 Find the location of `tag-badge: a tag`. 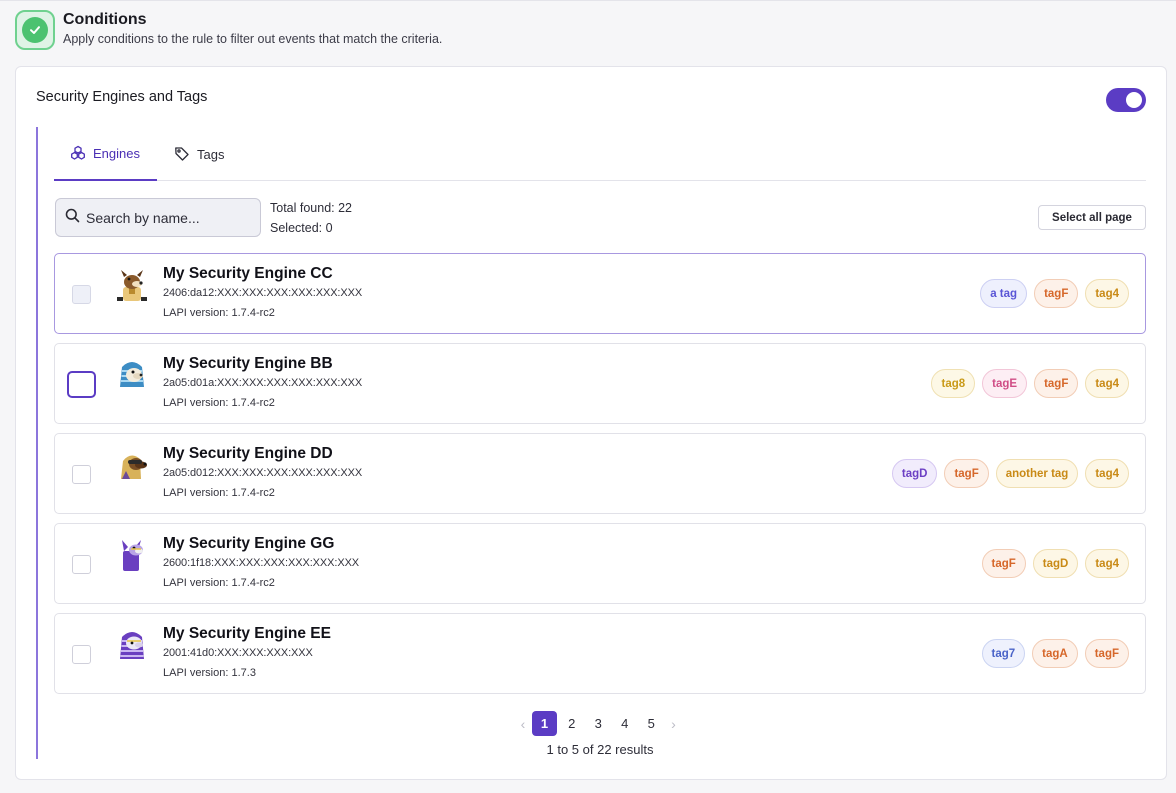

tag-badge: a tag is located at coordinates (1004, 293).